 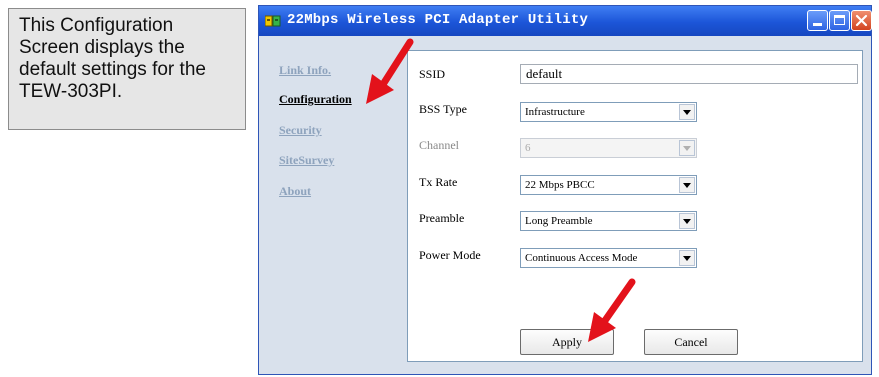 I want to click on close-icon, so click(x=861, y=20).